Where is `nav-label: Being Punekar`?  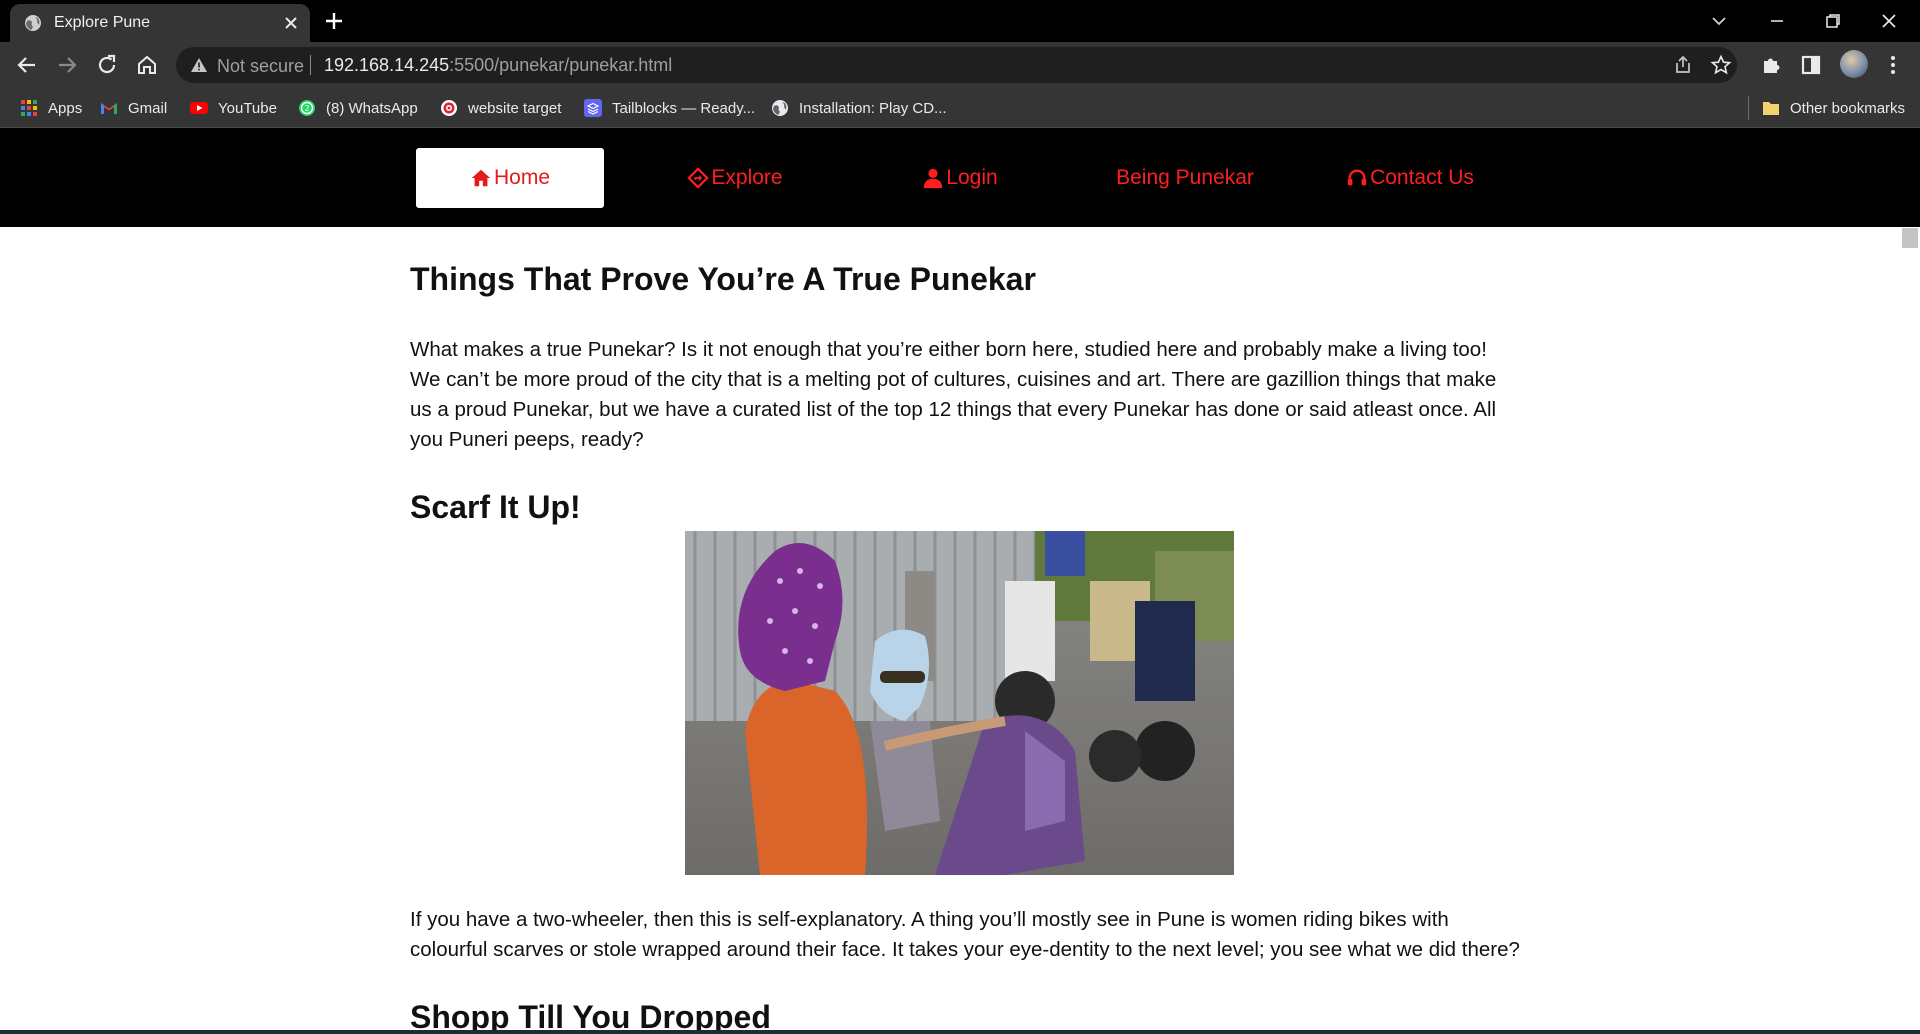 nav-label: Being Punekar is located at coordinates (1185, 177).